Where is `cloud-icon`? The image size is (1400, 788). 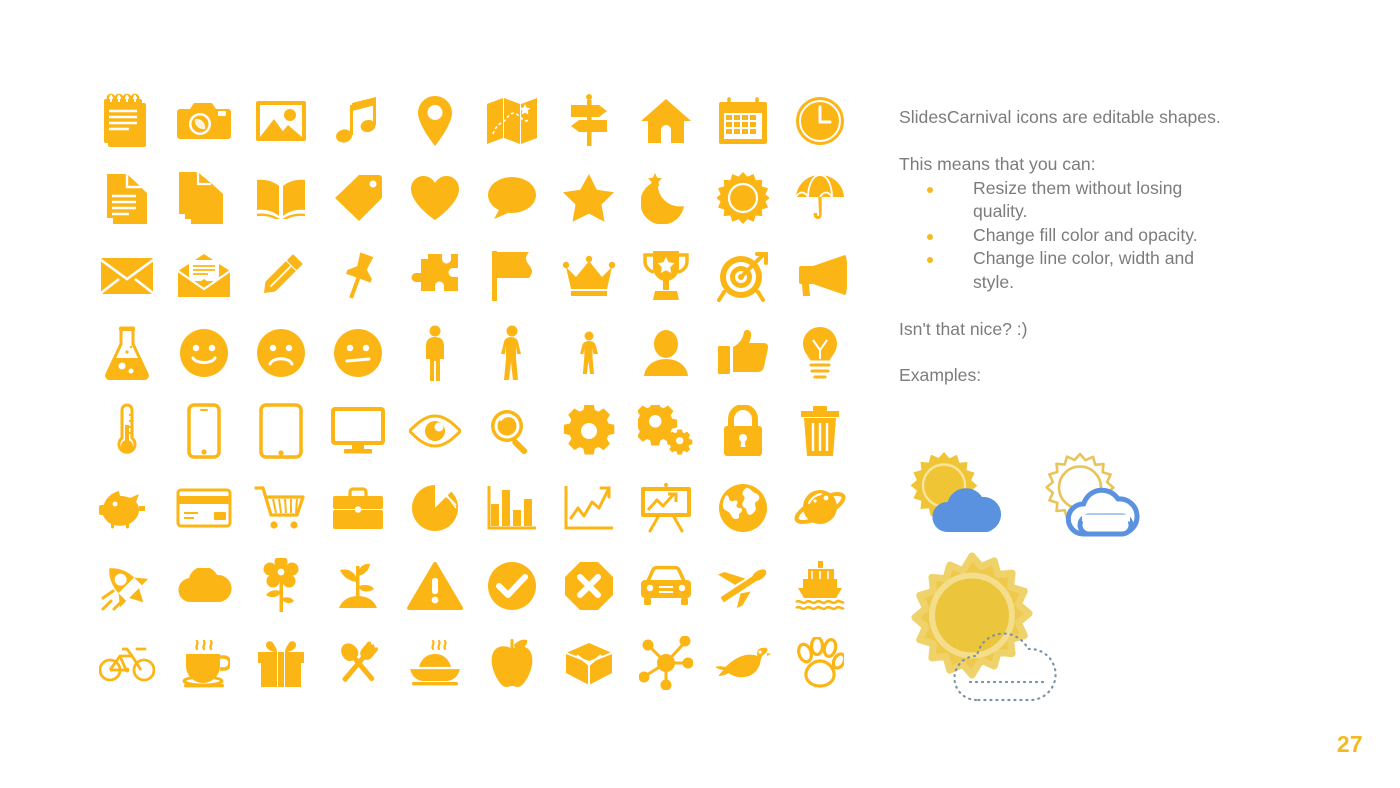
cloud-icon is located at coordinates (203, 586).